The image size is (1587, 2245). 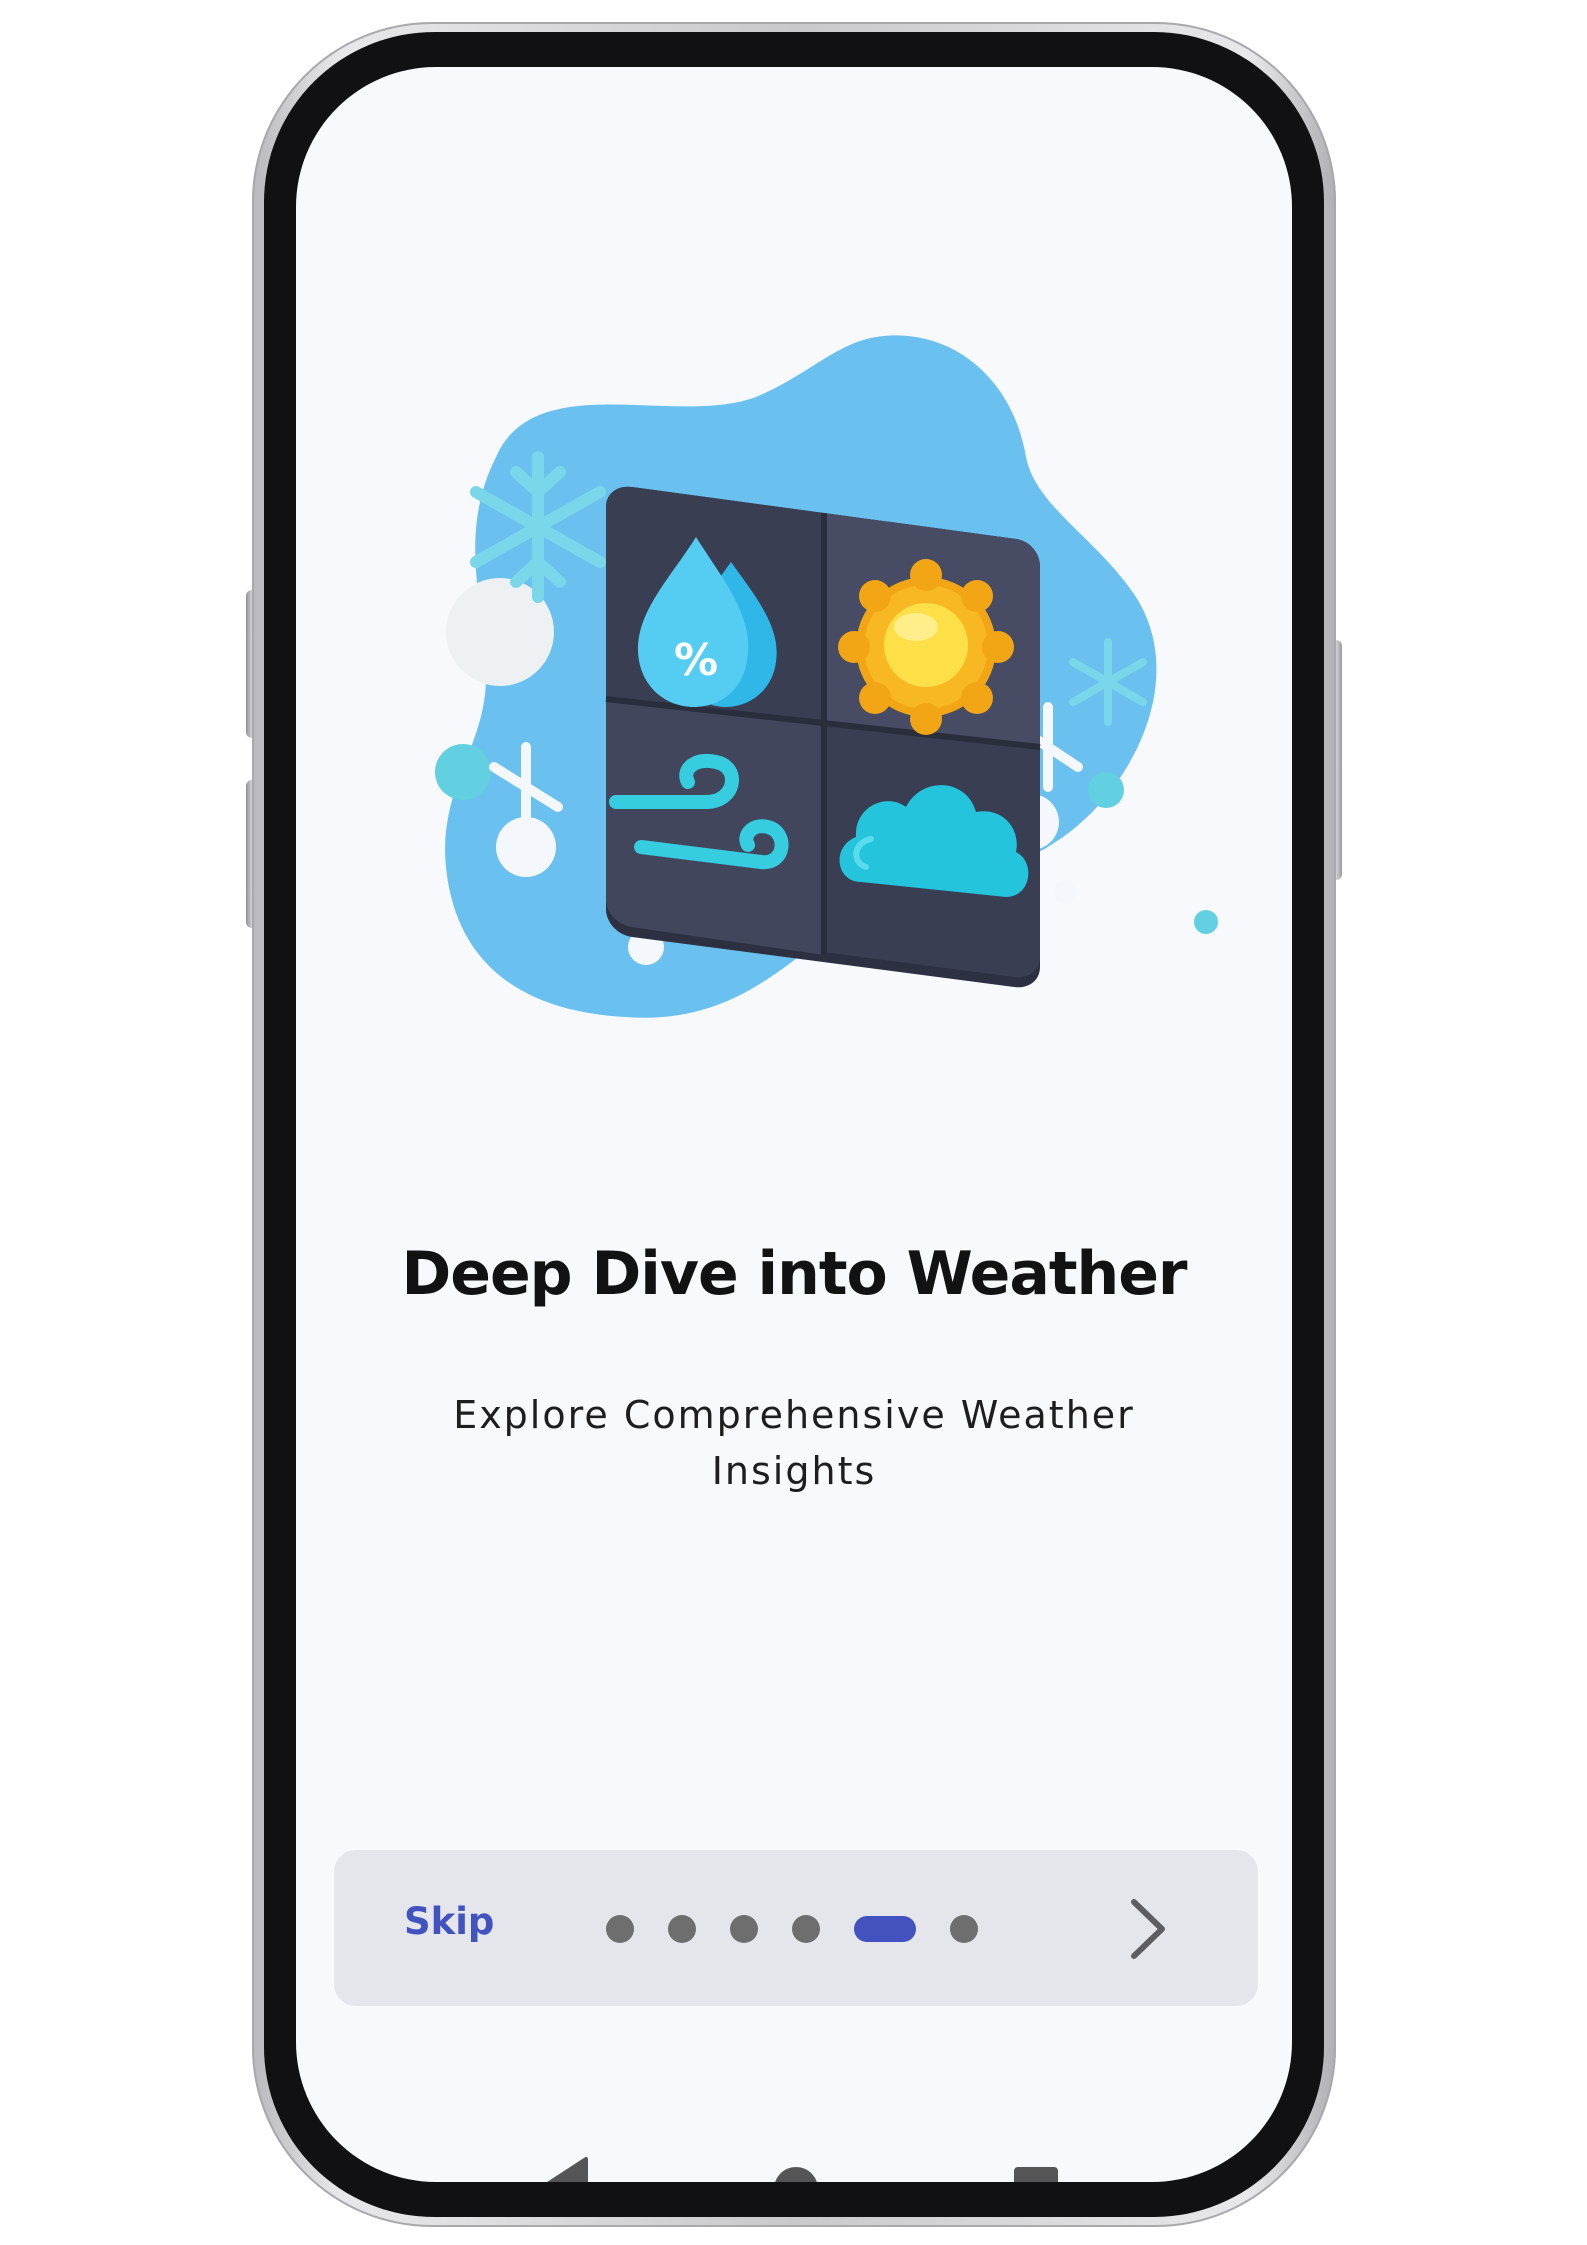 What do you see at coordinates (926, 647) in the screenshot?
I see `sun-icon` at bounding box center [926, 647].